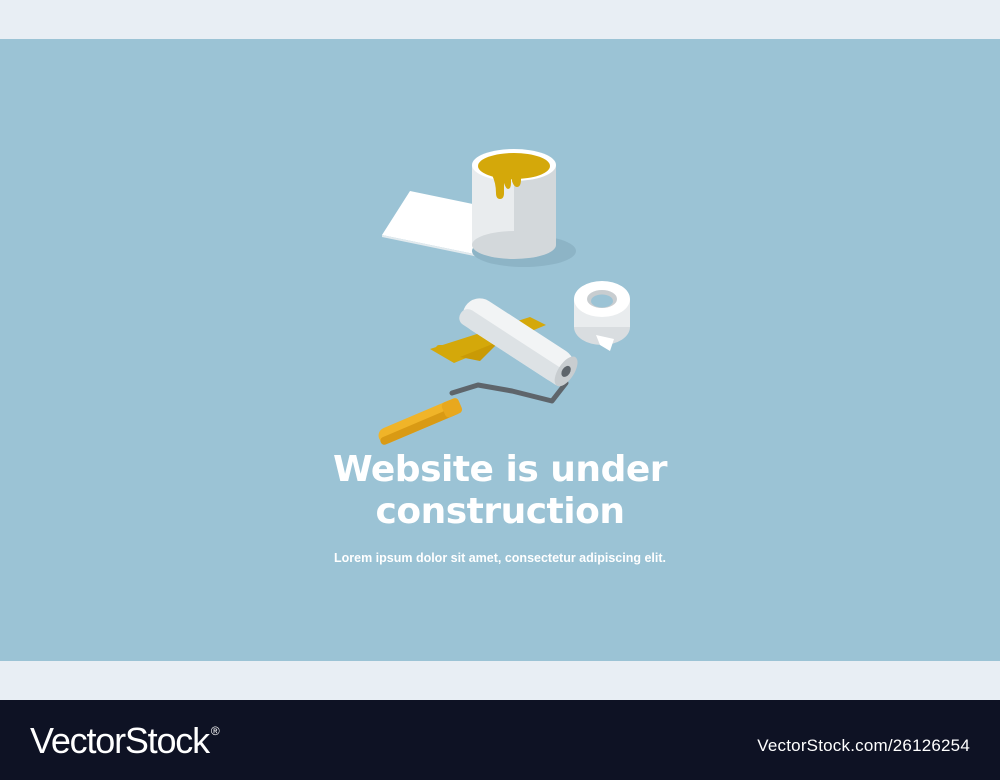 The image size is (1000, 780). I want to click on page-title: Website is under construction, so click(500, 491).